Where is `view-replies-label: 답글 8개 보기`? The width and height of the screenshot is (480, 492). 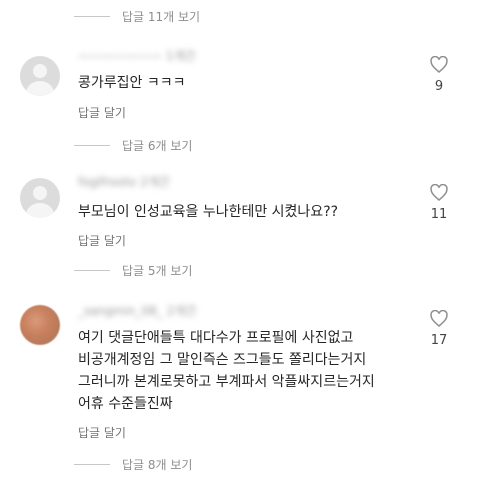 view-replies-label: 답글 8개 보기 is located at coordinates (157, 464).